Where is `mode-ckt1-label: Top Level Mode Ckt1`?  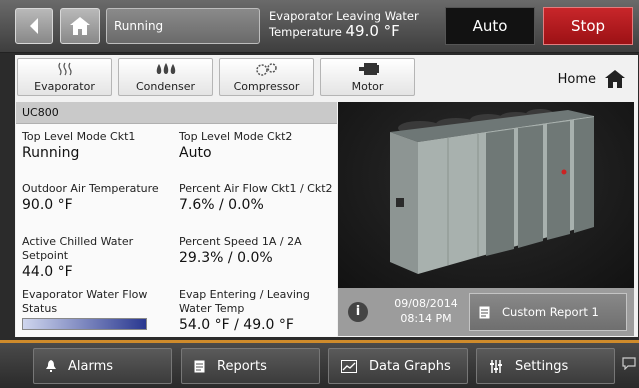
mode-ckt1-label: Top Level Mode Ckt1 is located at coordinates (79, 136).